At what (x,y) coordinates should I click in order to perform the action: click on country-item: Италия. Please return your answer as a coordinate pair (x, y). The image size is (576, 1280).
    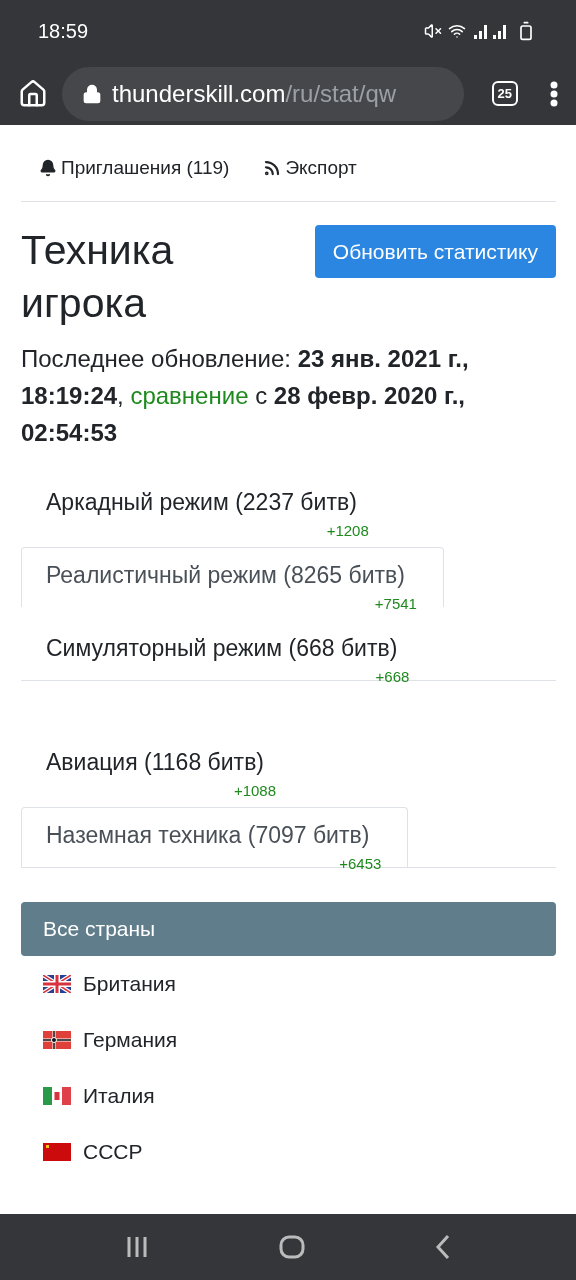
    Looking at the image, I should click on (288, 1096).